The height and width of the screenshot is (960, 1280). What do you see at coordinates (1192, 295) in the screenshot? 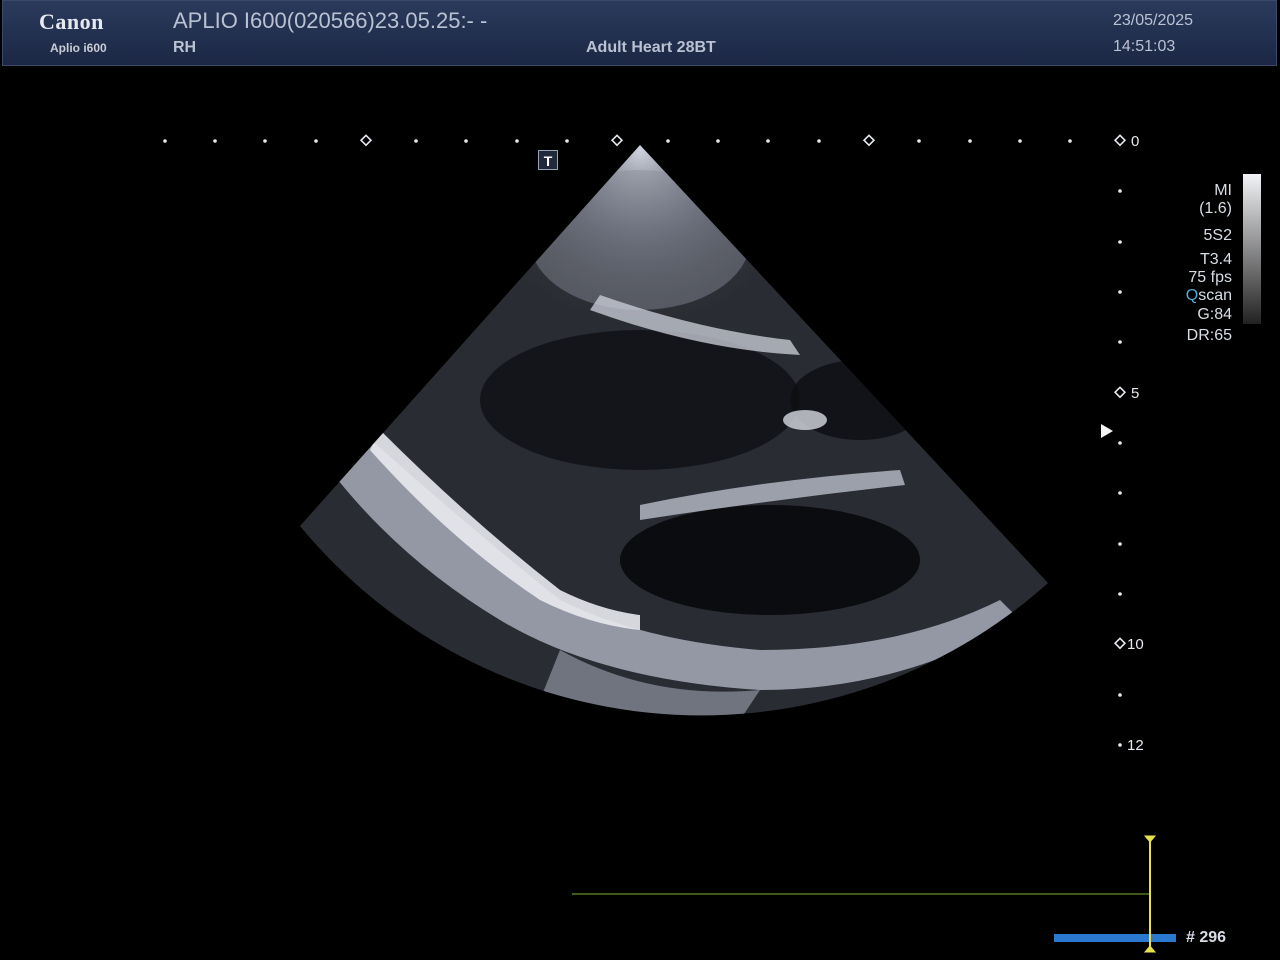
I see `qscan-q: Q` at bounding box center [1192, 295].